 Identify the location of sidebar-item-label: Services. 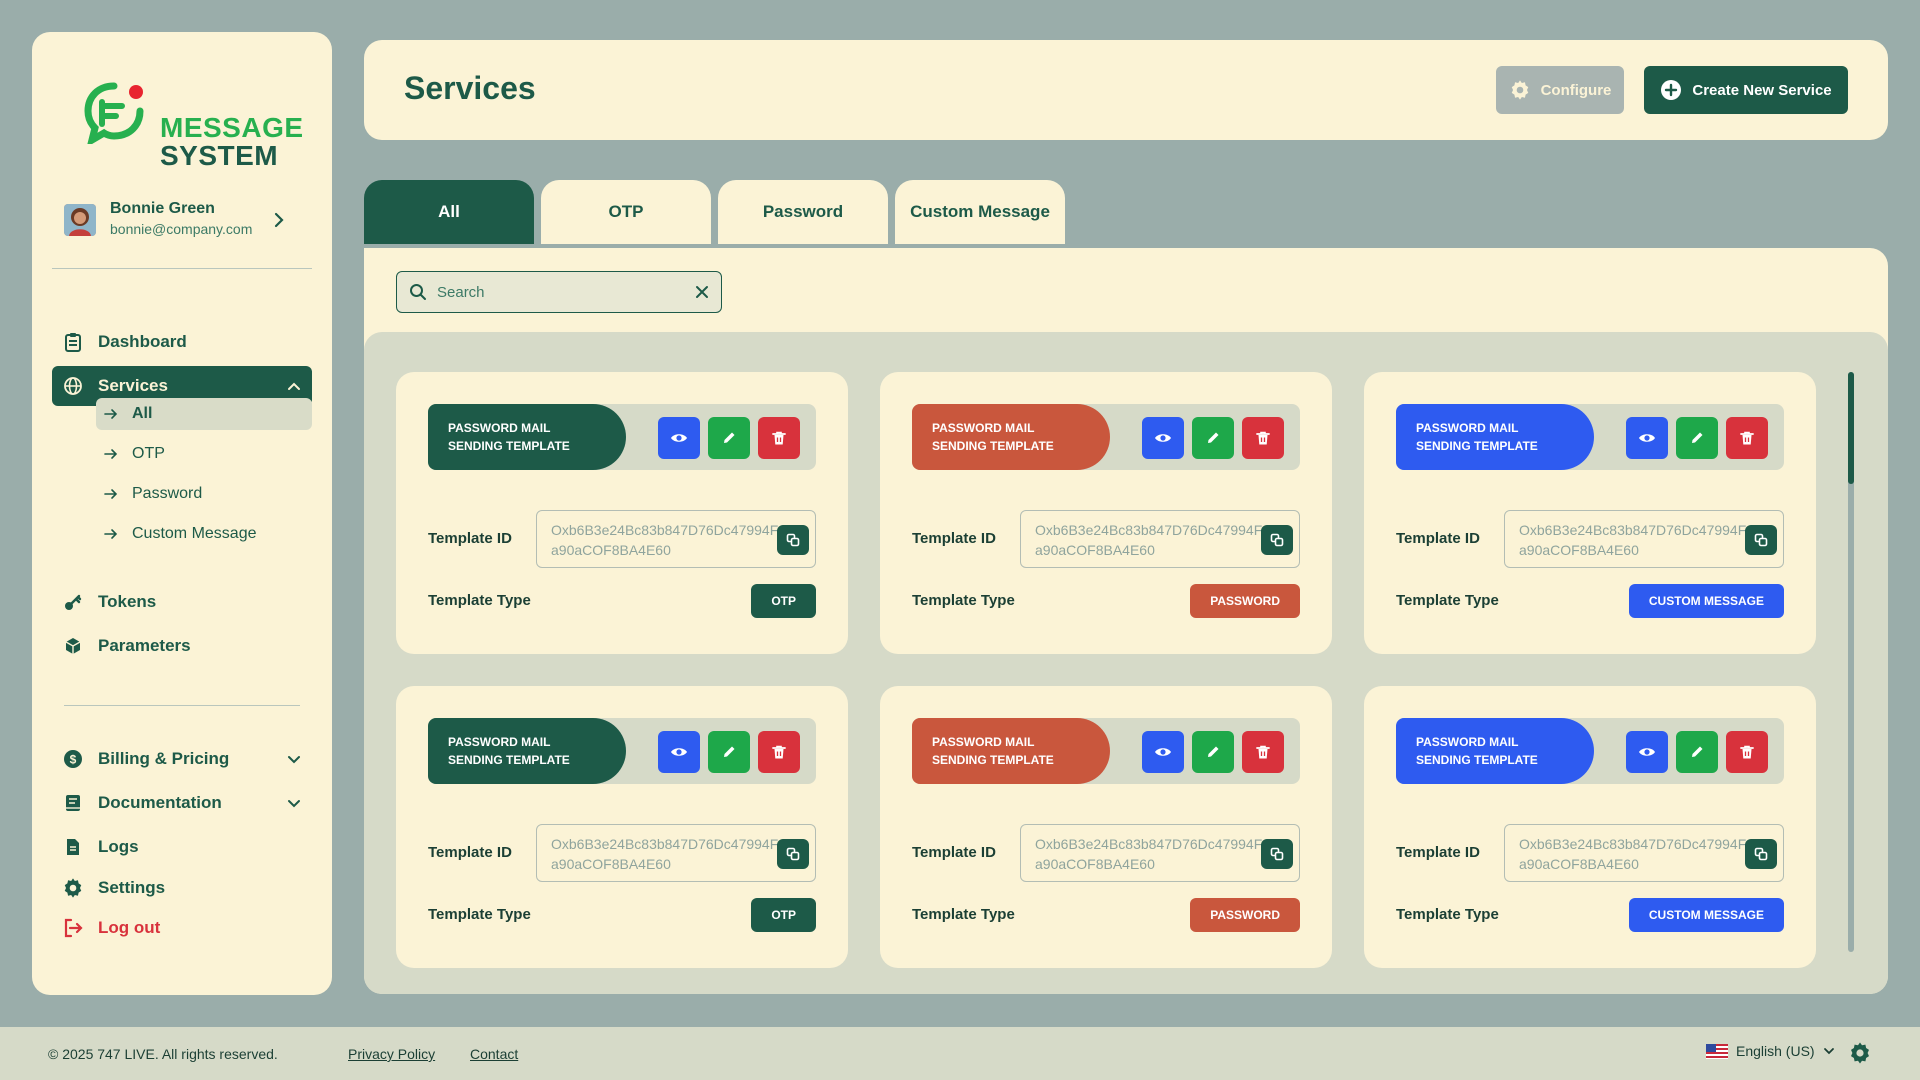
(133, 385).